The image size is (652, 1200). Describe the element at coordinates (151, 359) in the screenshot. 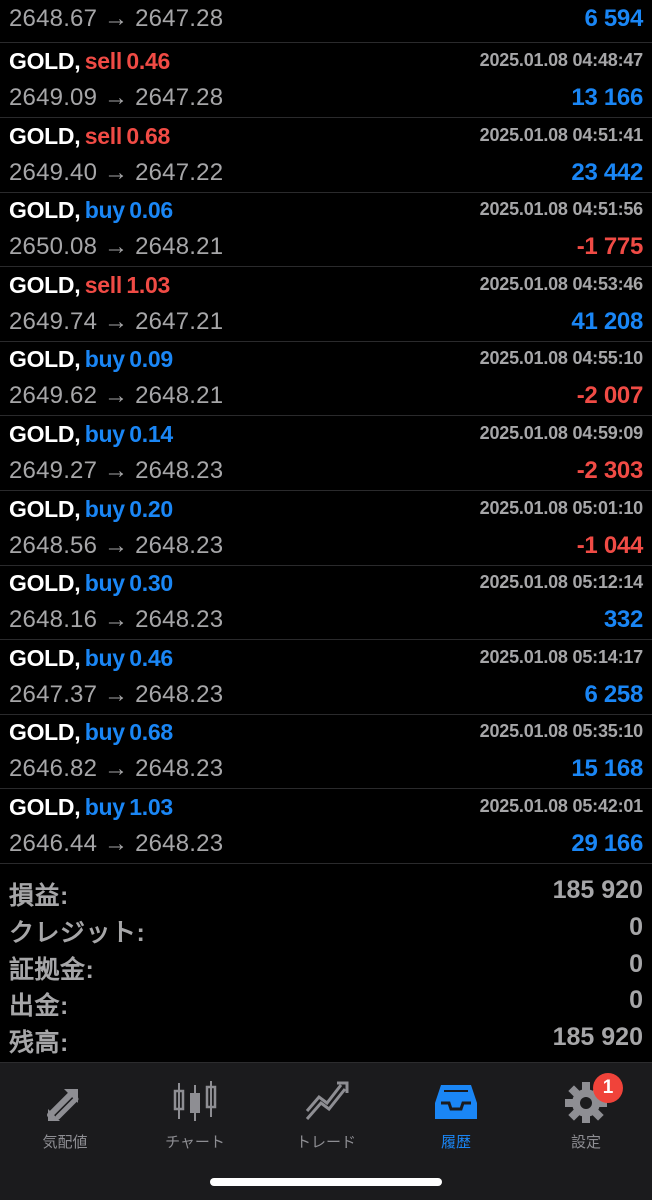

I see `trade-lots: 0.09` at that location.